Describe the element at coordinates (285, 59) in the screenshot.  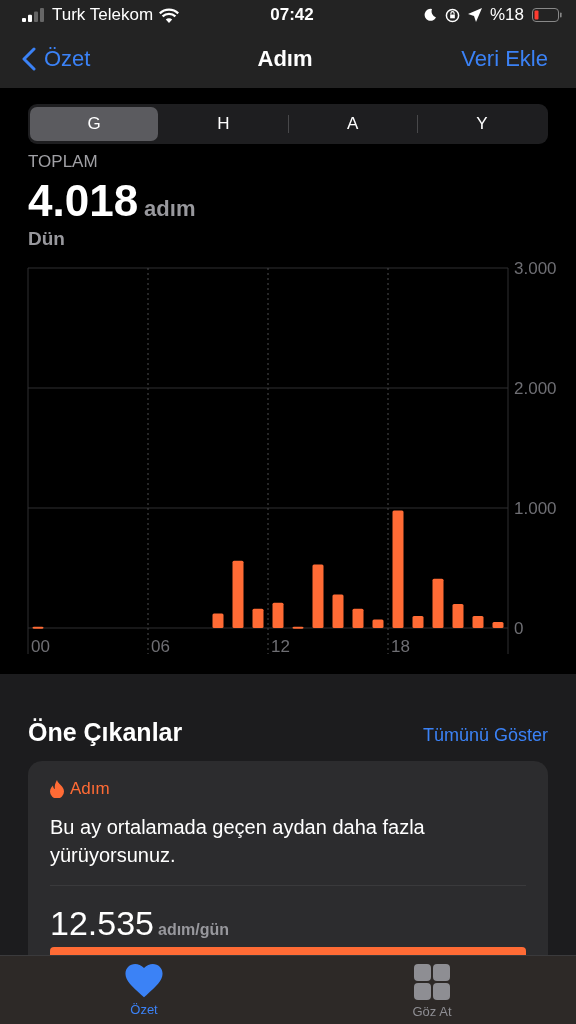
I see `screen-title: Adım` at that location.